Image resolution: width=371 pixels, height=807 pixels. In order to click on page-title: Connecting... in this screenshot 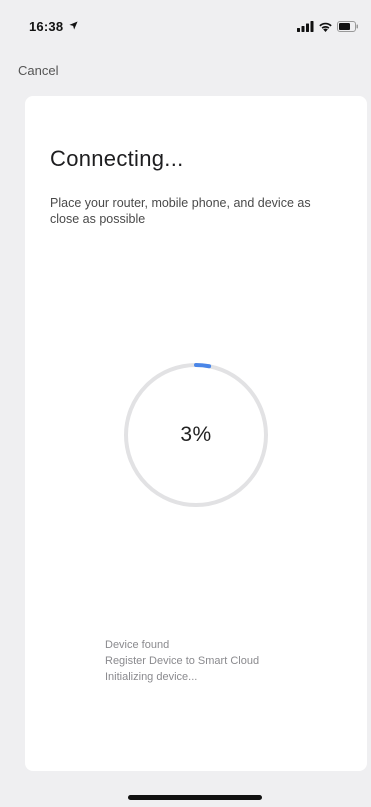, I will do `click(117, 158)`.